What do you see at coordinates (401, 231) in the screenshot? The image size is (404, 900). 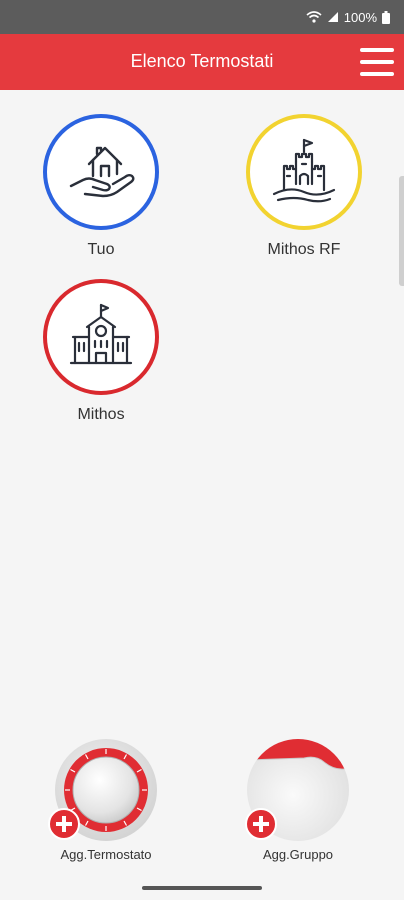 I see `scrollbar` at bounding box center [401, 231].